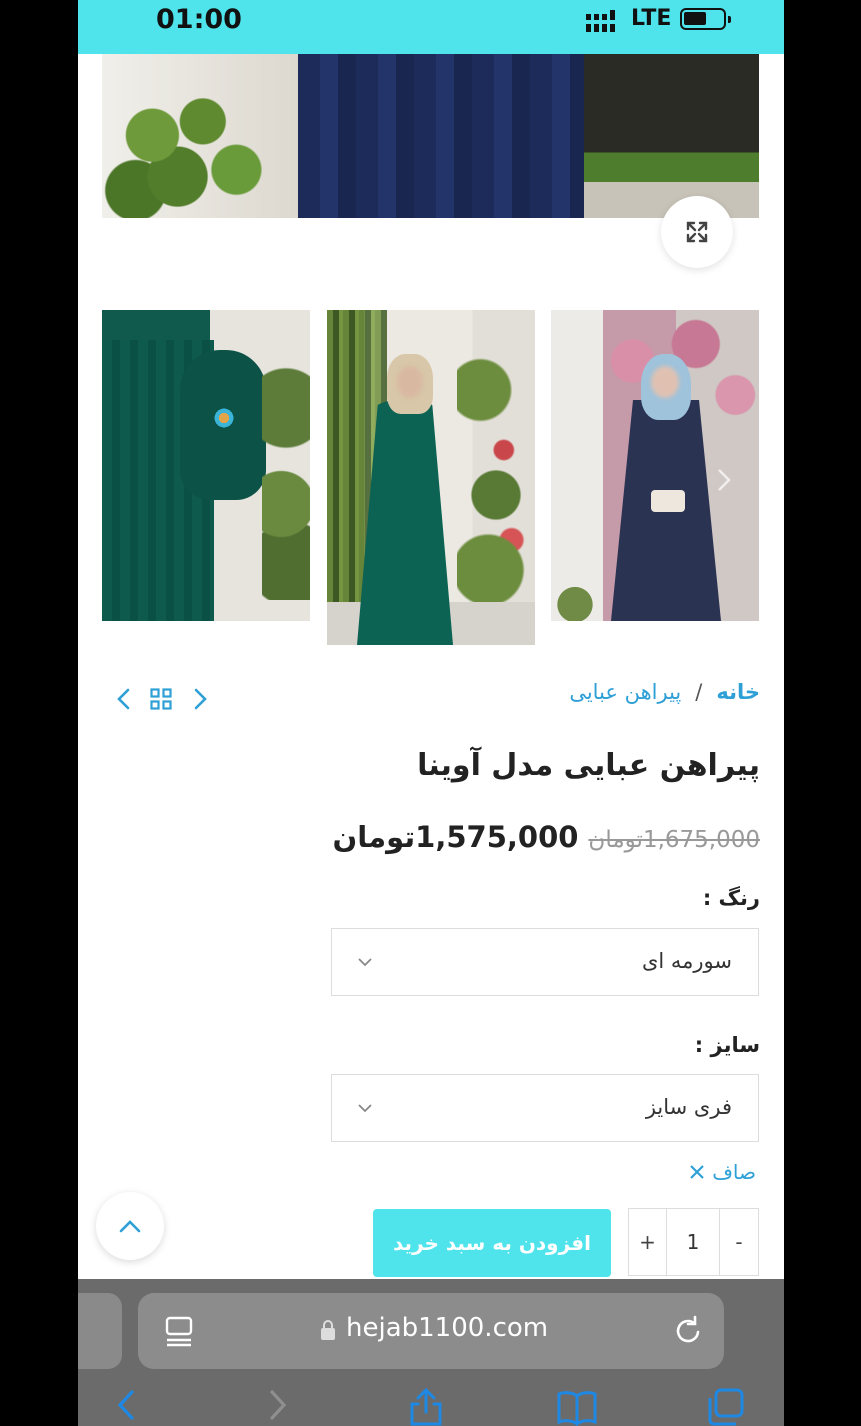 The width and height of the screenshot is (861, 1426). Describe the element at coordinates (278, 1405) in the screenshot. I see `forward-icon` at that location.